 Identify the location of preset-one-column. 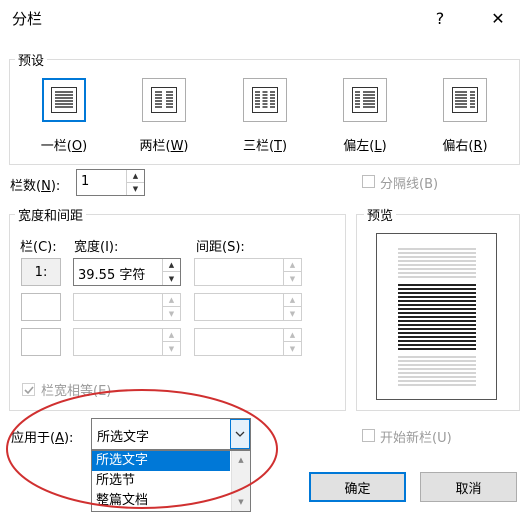
(64, 100).